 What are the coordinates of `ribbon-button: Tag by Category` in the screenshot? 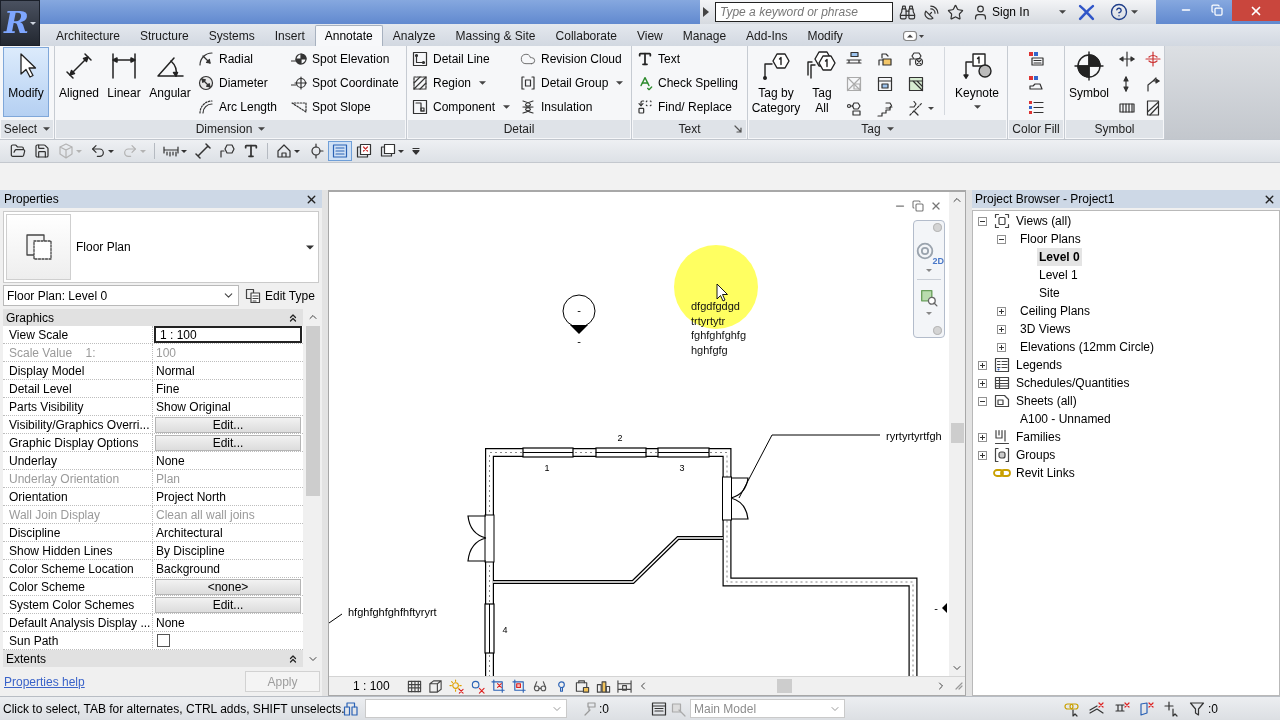 It's located at (776, 82).